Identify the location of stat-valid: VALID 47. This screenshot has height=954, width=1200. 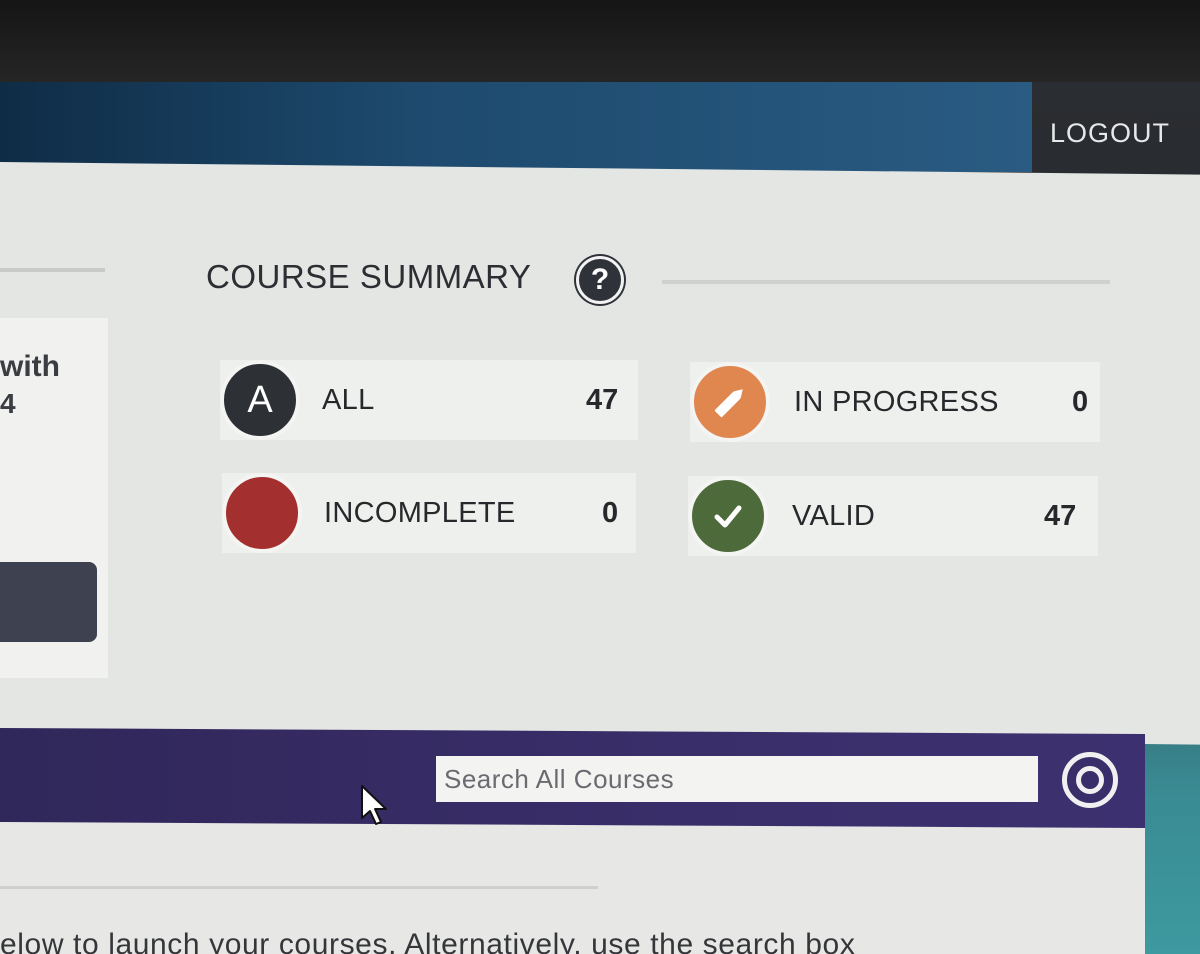
(893, 516).